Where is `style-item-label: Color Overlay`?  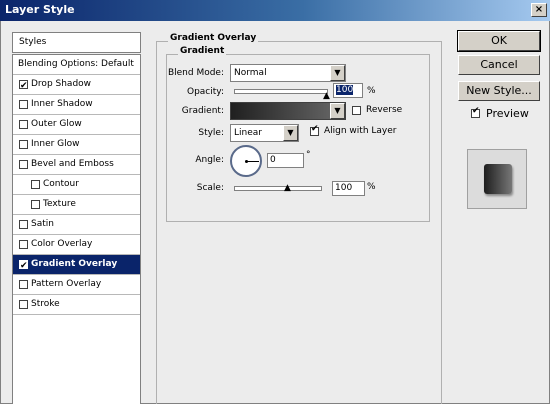
style-item-label: Color Overlay is located at coordinates (62, 244).